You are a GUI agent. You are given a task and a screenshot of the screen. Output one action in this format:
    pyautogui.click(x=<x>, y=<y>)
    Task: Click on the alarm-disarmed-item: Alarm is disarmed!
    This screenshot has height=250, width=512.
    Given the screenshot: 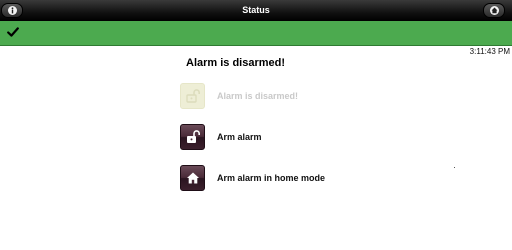 What is the action you would take?
    pyautogui.click(x=239, y=96)
    